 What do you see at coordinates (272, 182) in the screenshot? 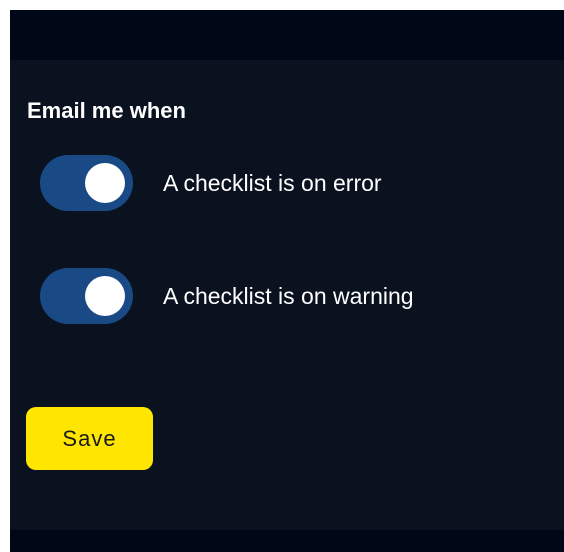
I see `error-toggle-label: A checklist is on error` at bounding box center [272, 182].